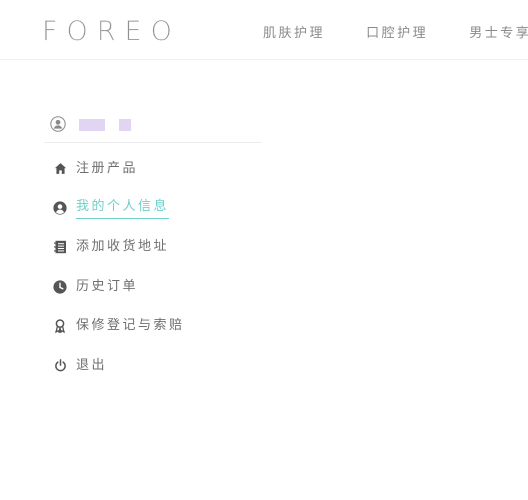  Describe the element at coordinates (107, 168) in the screenshot. I see `menu-label: 注册产品` at that location.